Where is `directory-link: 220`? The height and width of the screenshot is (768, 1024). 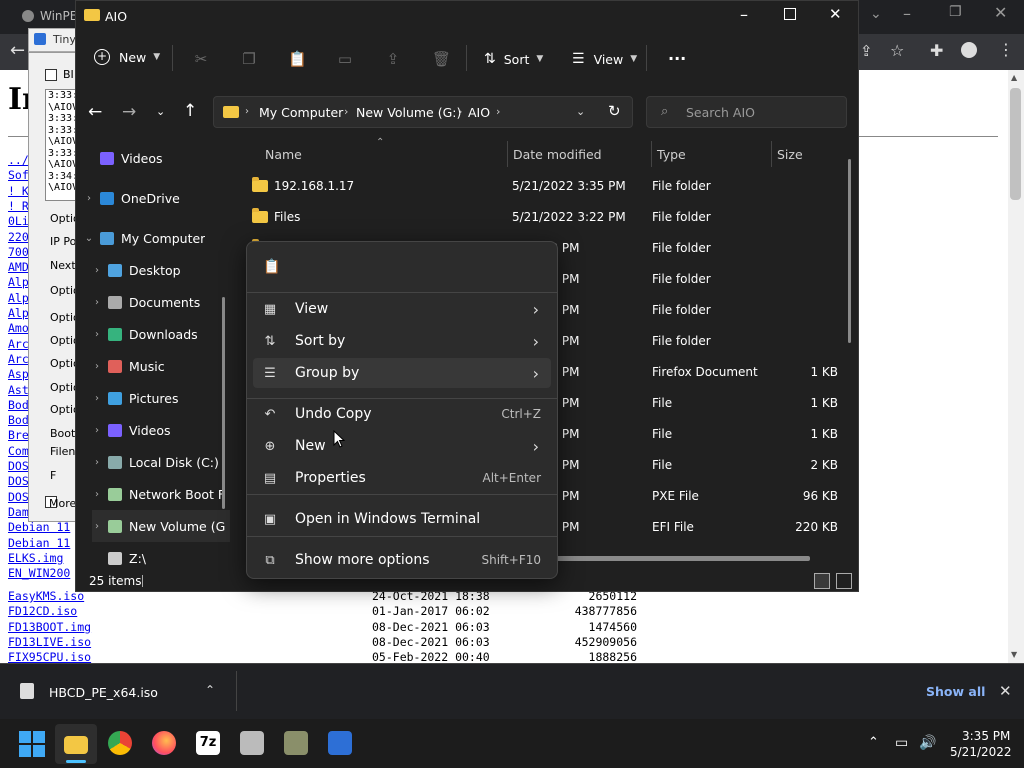 directory-link: 220 is located at coordinates (18, 237).